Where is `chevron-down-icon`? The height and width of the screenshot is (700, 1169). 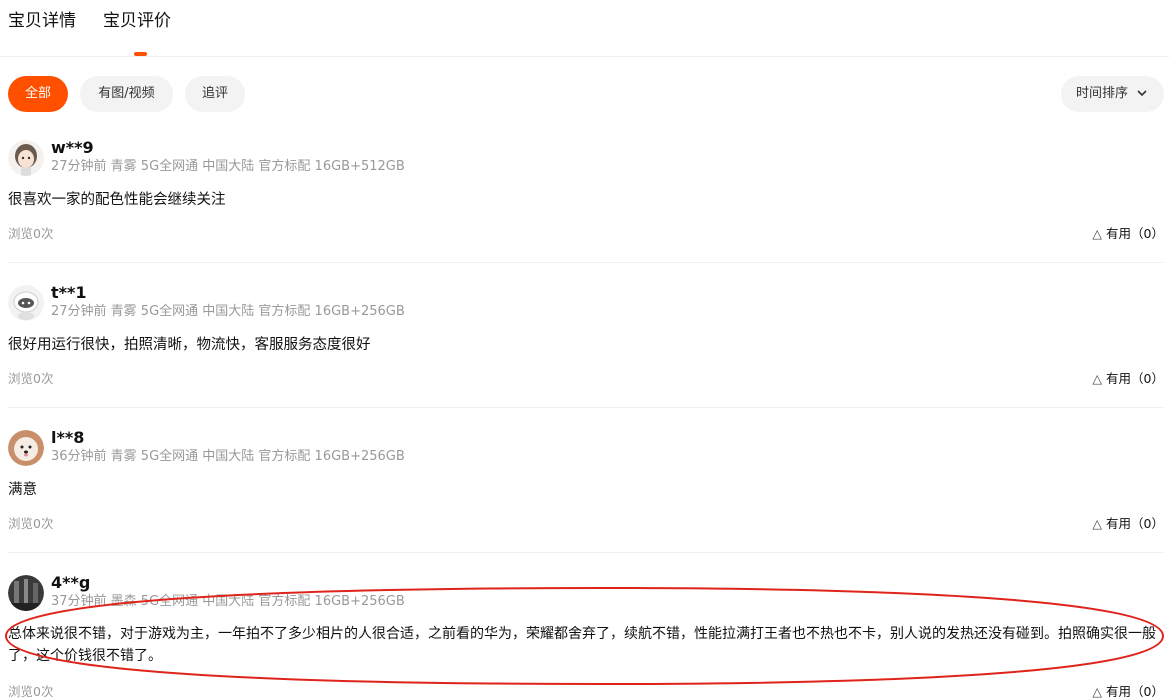 chevron-down-icon is located at coordinates (1142, 93).